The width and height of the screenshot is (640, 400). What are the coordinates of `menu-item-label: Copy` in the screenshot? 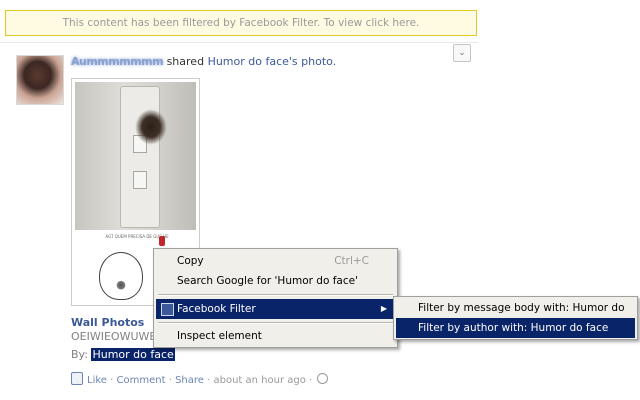 It's located at (190, 261).